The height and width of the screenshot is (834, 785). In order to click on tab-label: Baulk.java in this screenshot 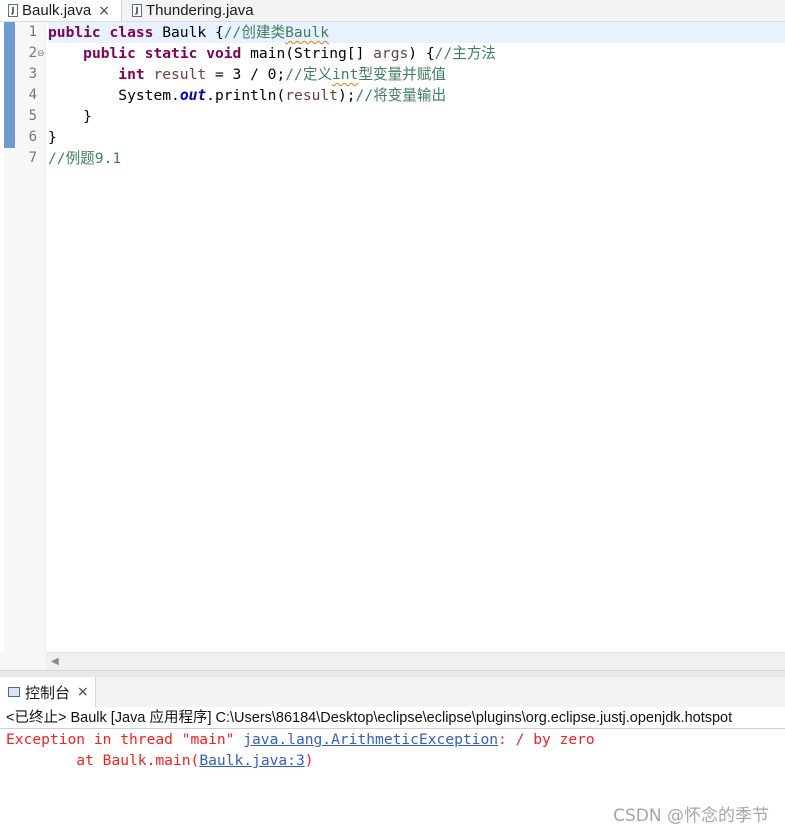, I will do `click(57, 10)`.